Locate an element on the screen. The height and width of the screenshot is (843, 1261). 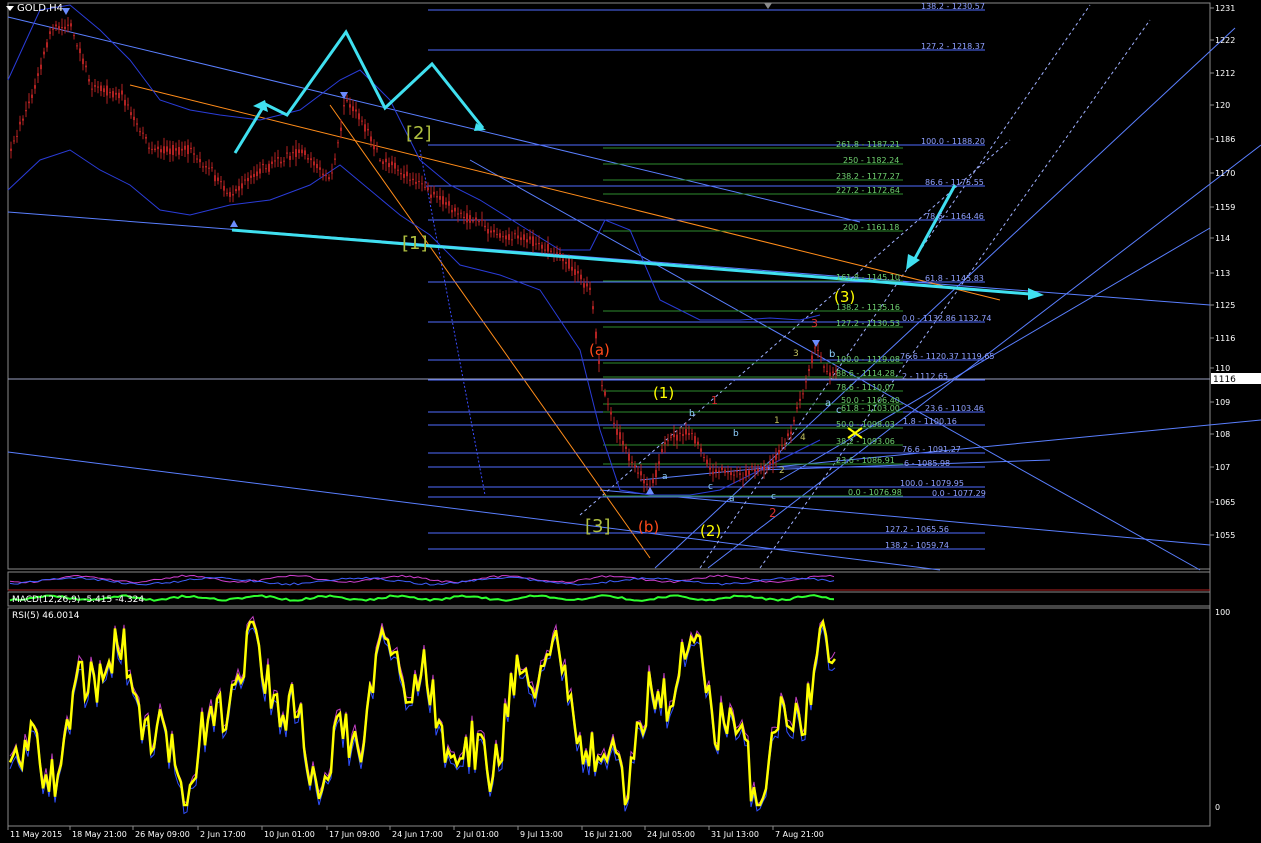
subwave-a: a is located at coordinates (732, 499).